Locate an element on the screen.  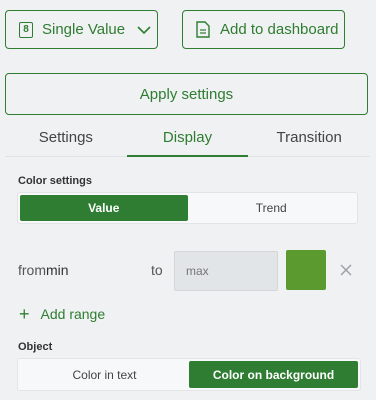
range-to-label: to is located at coordinates (157, 270).